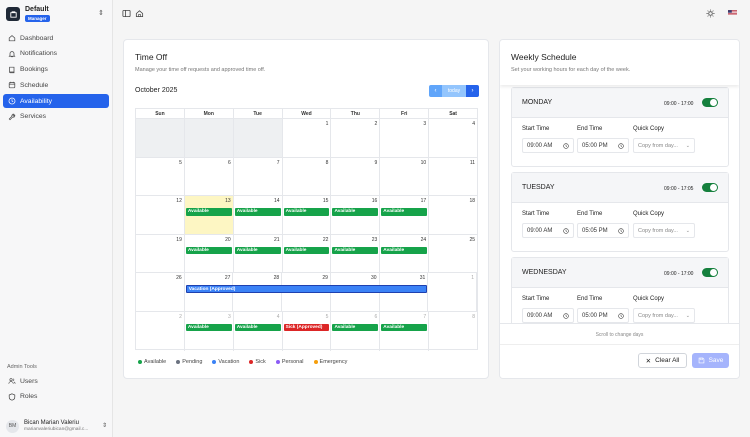 Image resolution: width=750 pixels, height=437 pixels. I want to click on calendar-day: 17 Available, so click(405, 215).